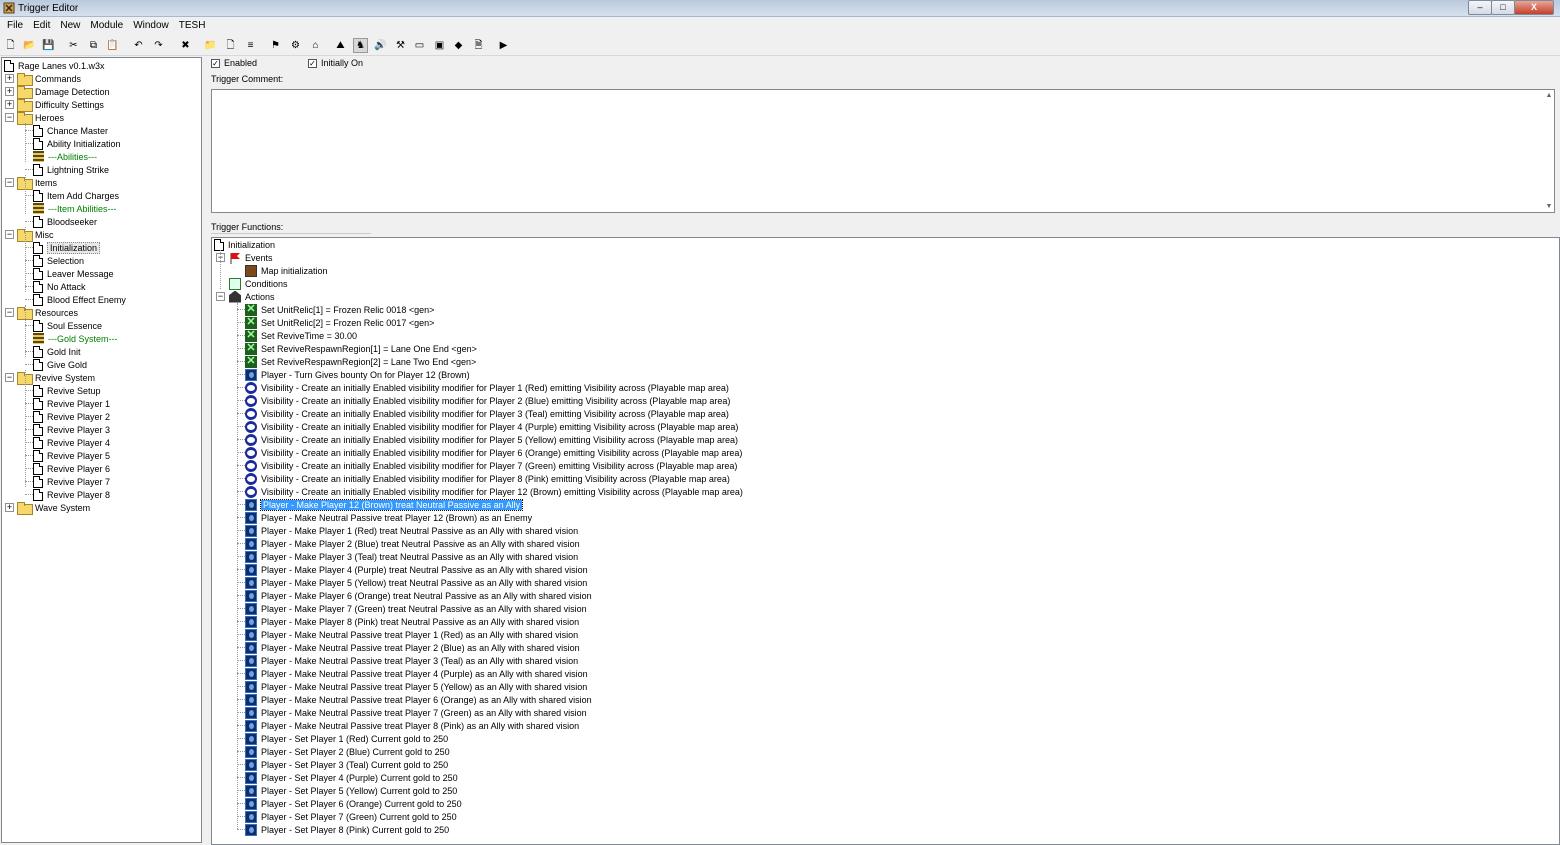 The image size is (1560, 845). Describe the element at coordinates (400, 45) in the screenshot. I see `object-editor-icon: ⚒` at that location.